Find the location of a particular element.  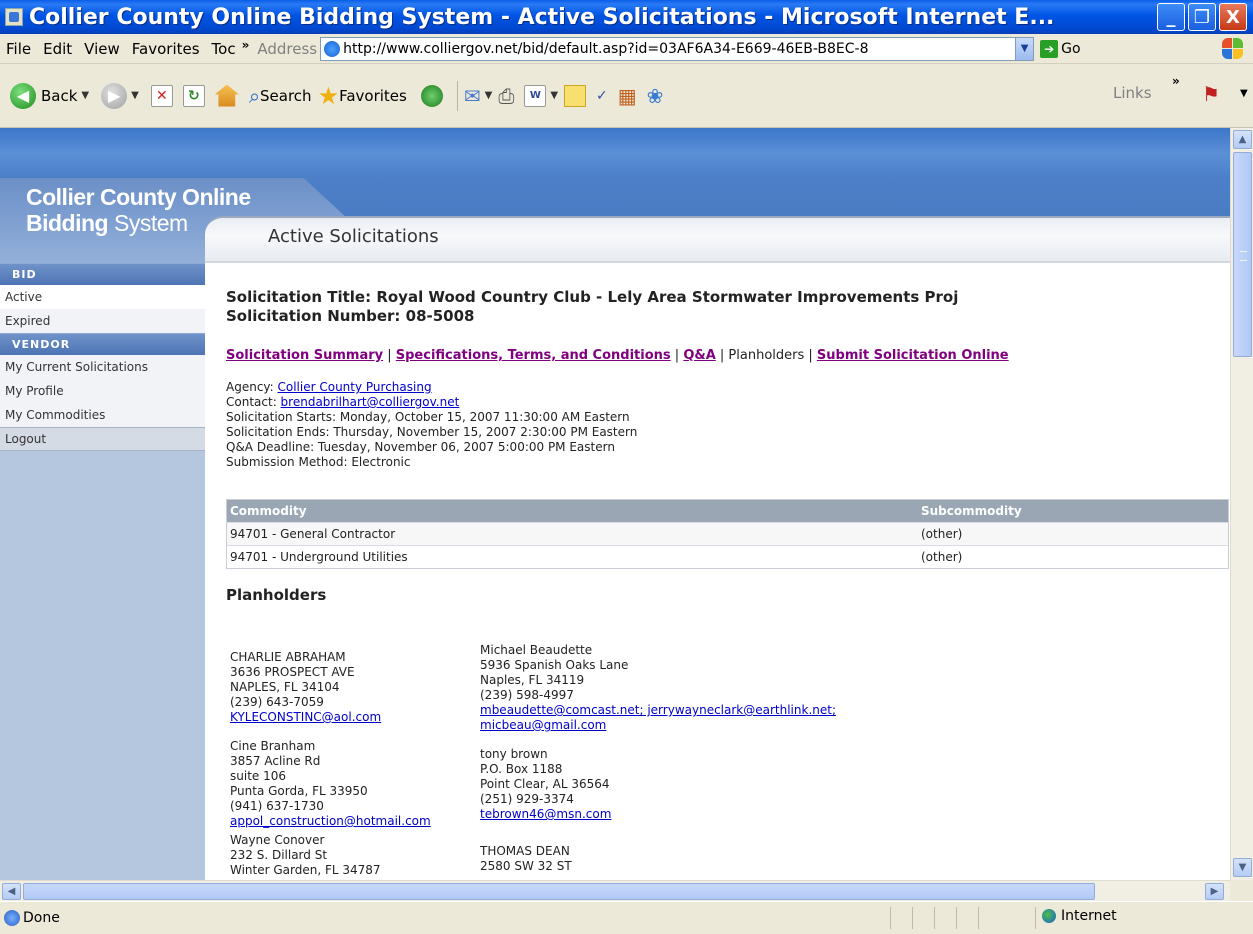

maximize-button: ❐ is located at coordinates (1202, 17).